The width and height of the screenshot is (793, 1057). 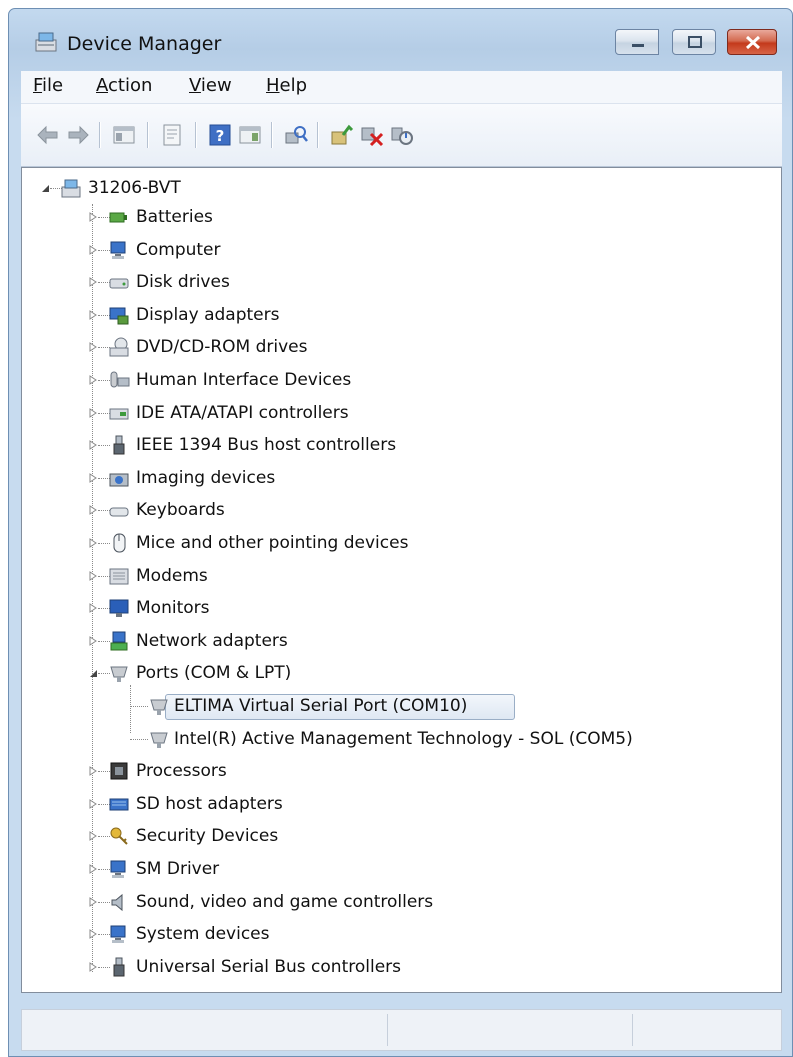 What do you see at coordinates (388, 478) in the screenshot?
I see `tree-category: Imaging devices` at bounding box center [388, 478].